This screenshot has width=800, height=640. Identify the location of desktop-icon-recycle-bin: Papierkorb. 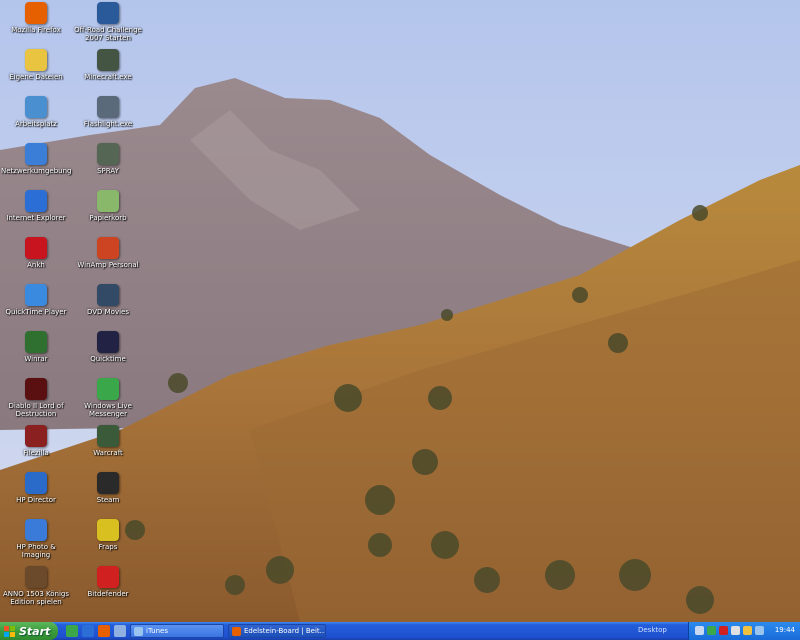
(108, 206).